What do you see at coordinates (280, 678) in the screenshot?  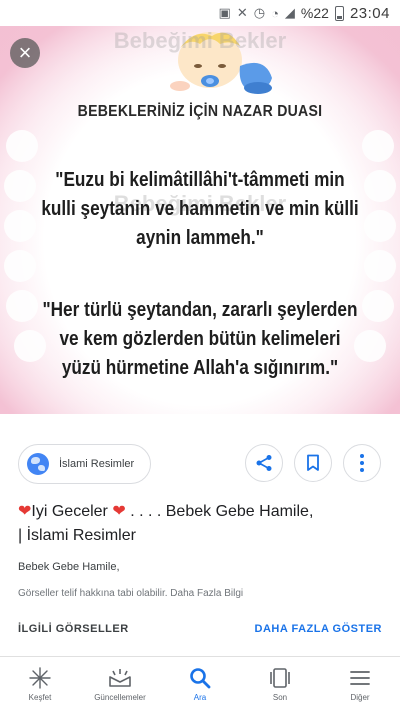 I see `recent-tabs-icon` at bounding box center [280, 678].